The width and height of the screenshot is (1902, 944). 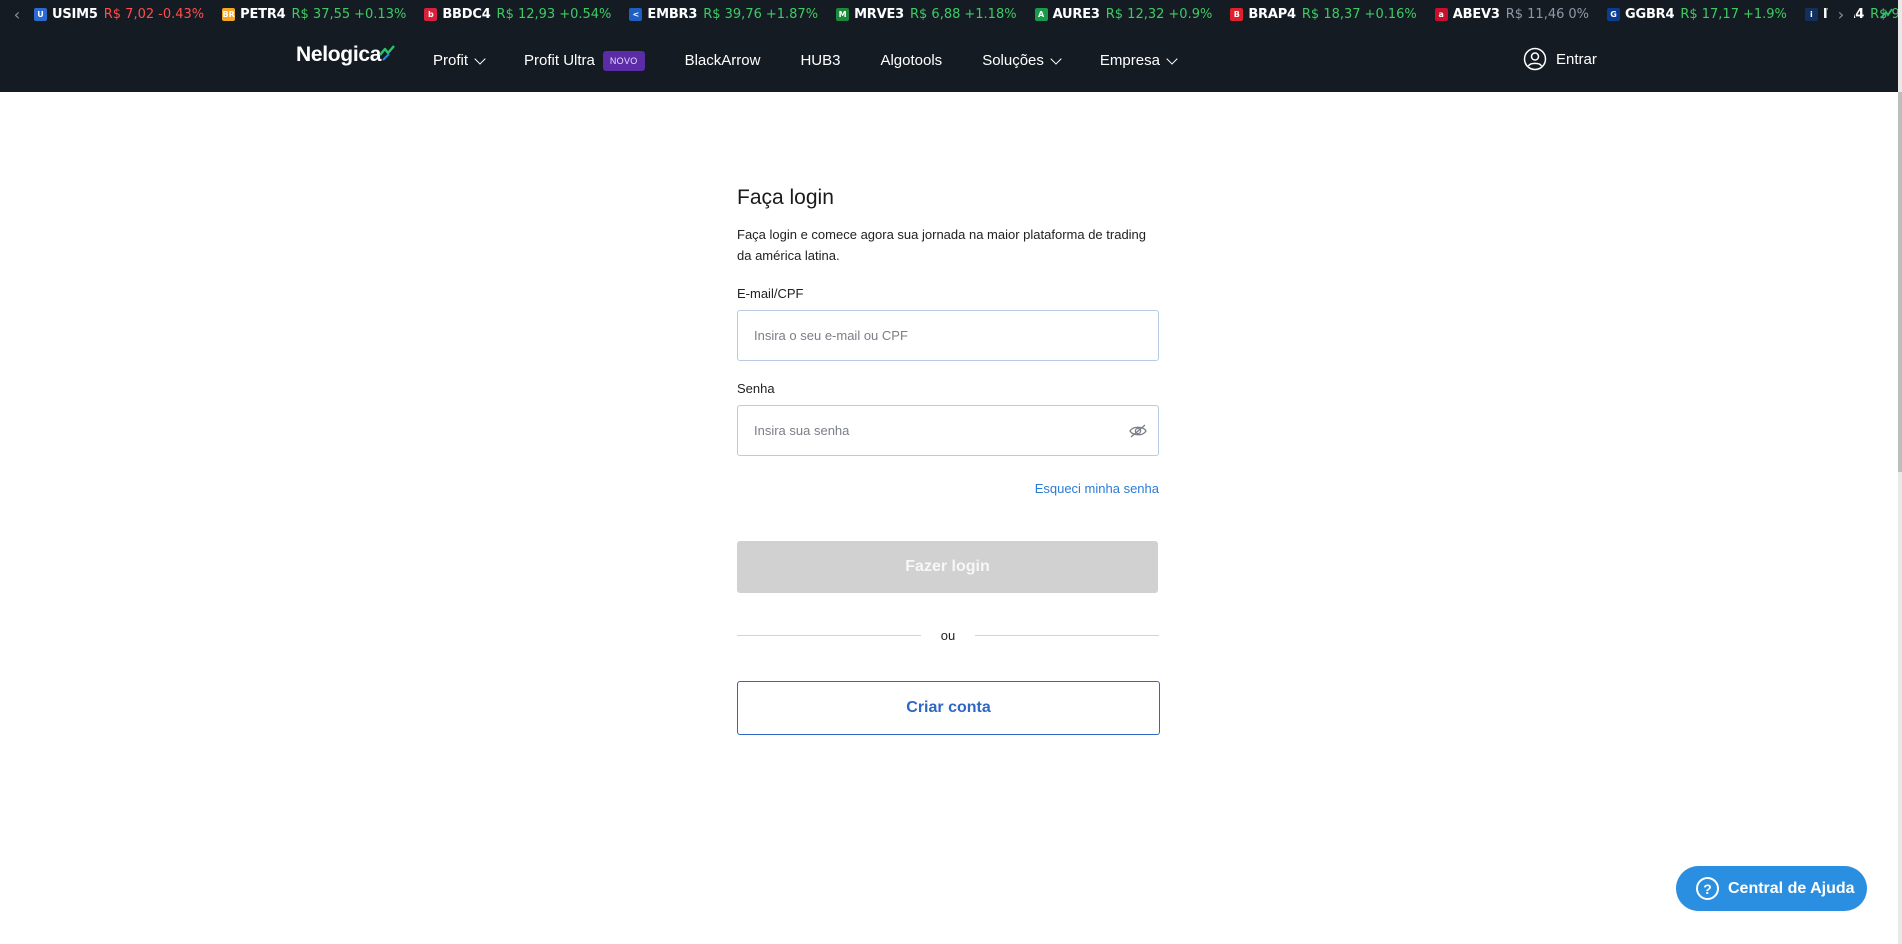 What do you see at coordinates (935, 14) in the screenshot?
I see `ticker-price: R$ 6,88` at bounding box center [935, 14].